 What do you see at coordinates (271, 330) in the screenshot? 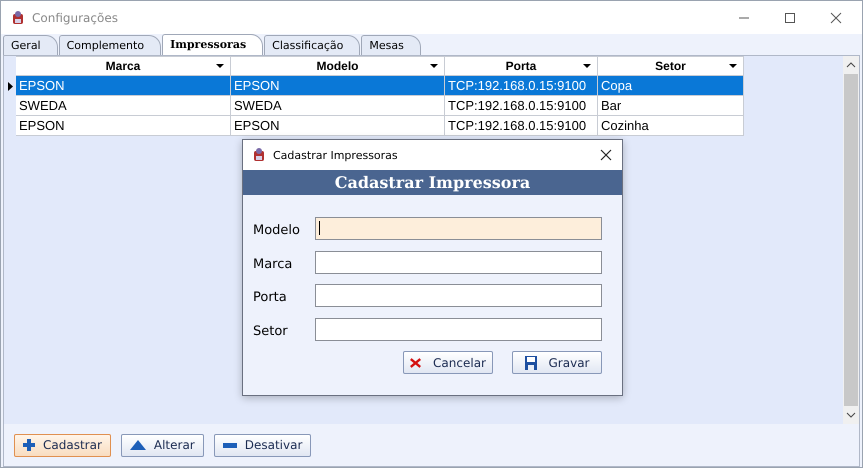
I see `field-label: Setor` at bounding box center [271, 330].